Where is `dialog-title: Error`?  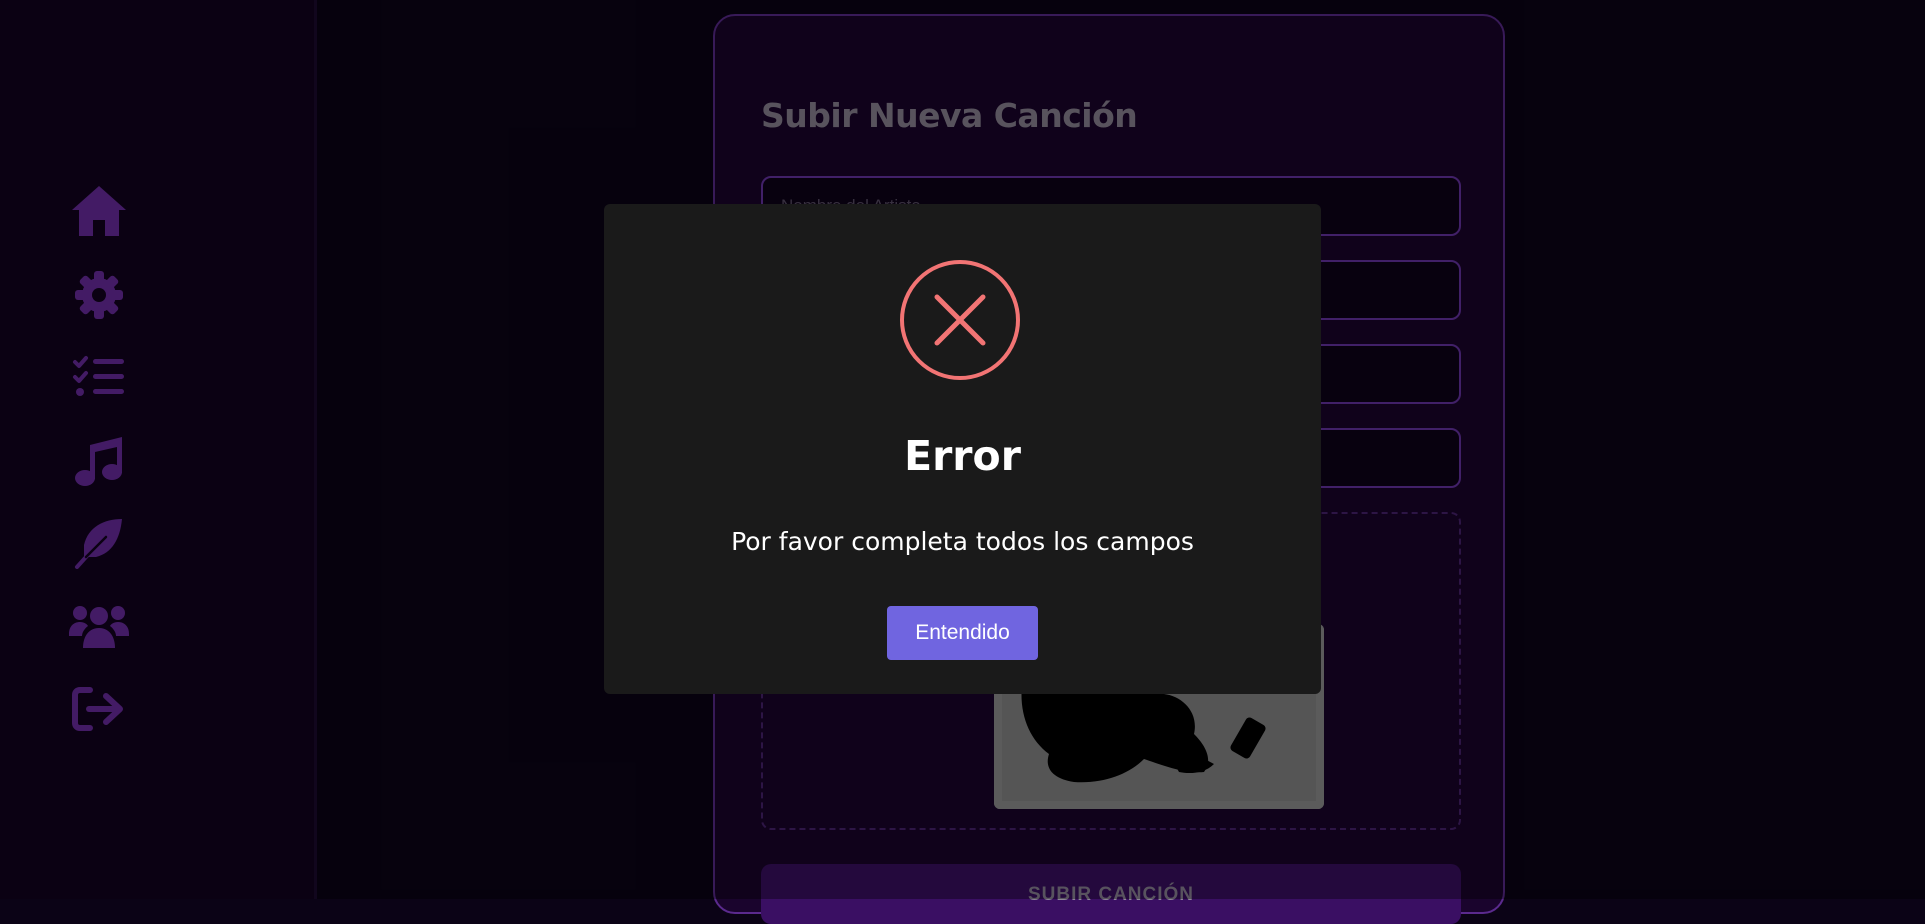
dialog-title: Error is located at coordinates (962, 456).